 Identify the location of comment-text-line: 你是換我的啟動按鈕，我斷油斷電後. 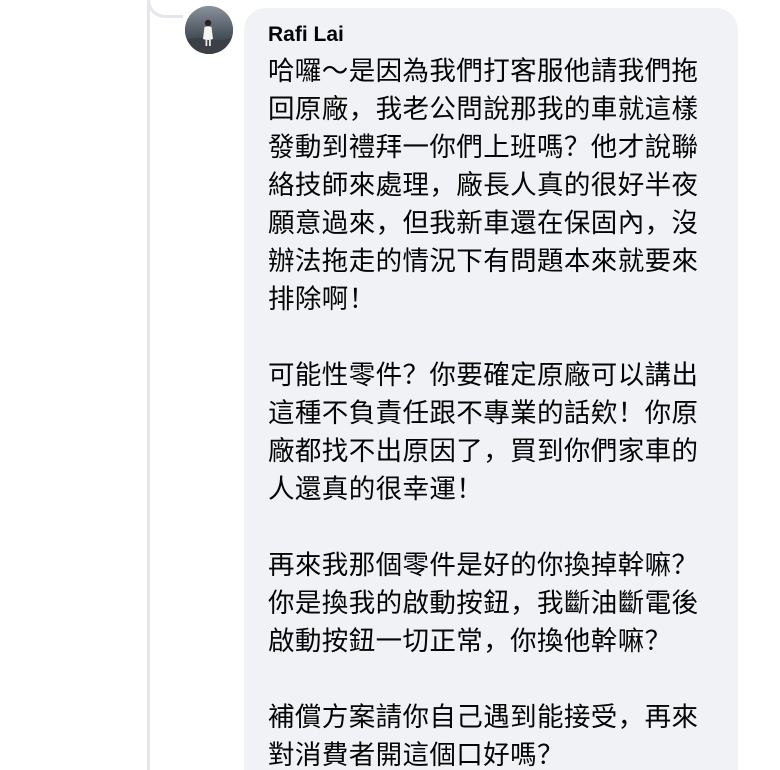
(483, 603).